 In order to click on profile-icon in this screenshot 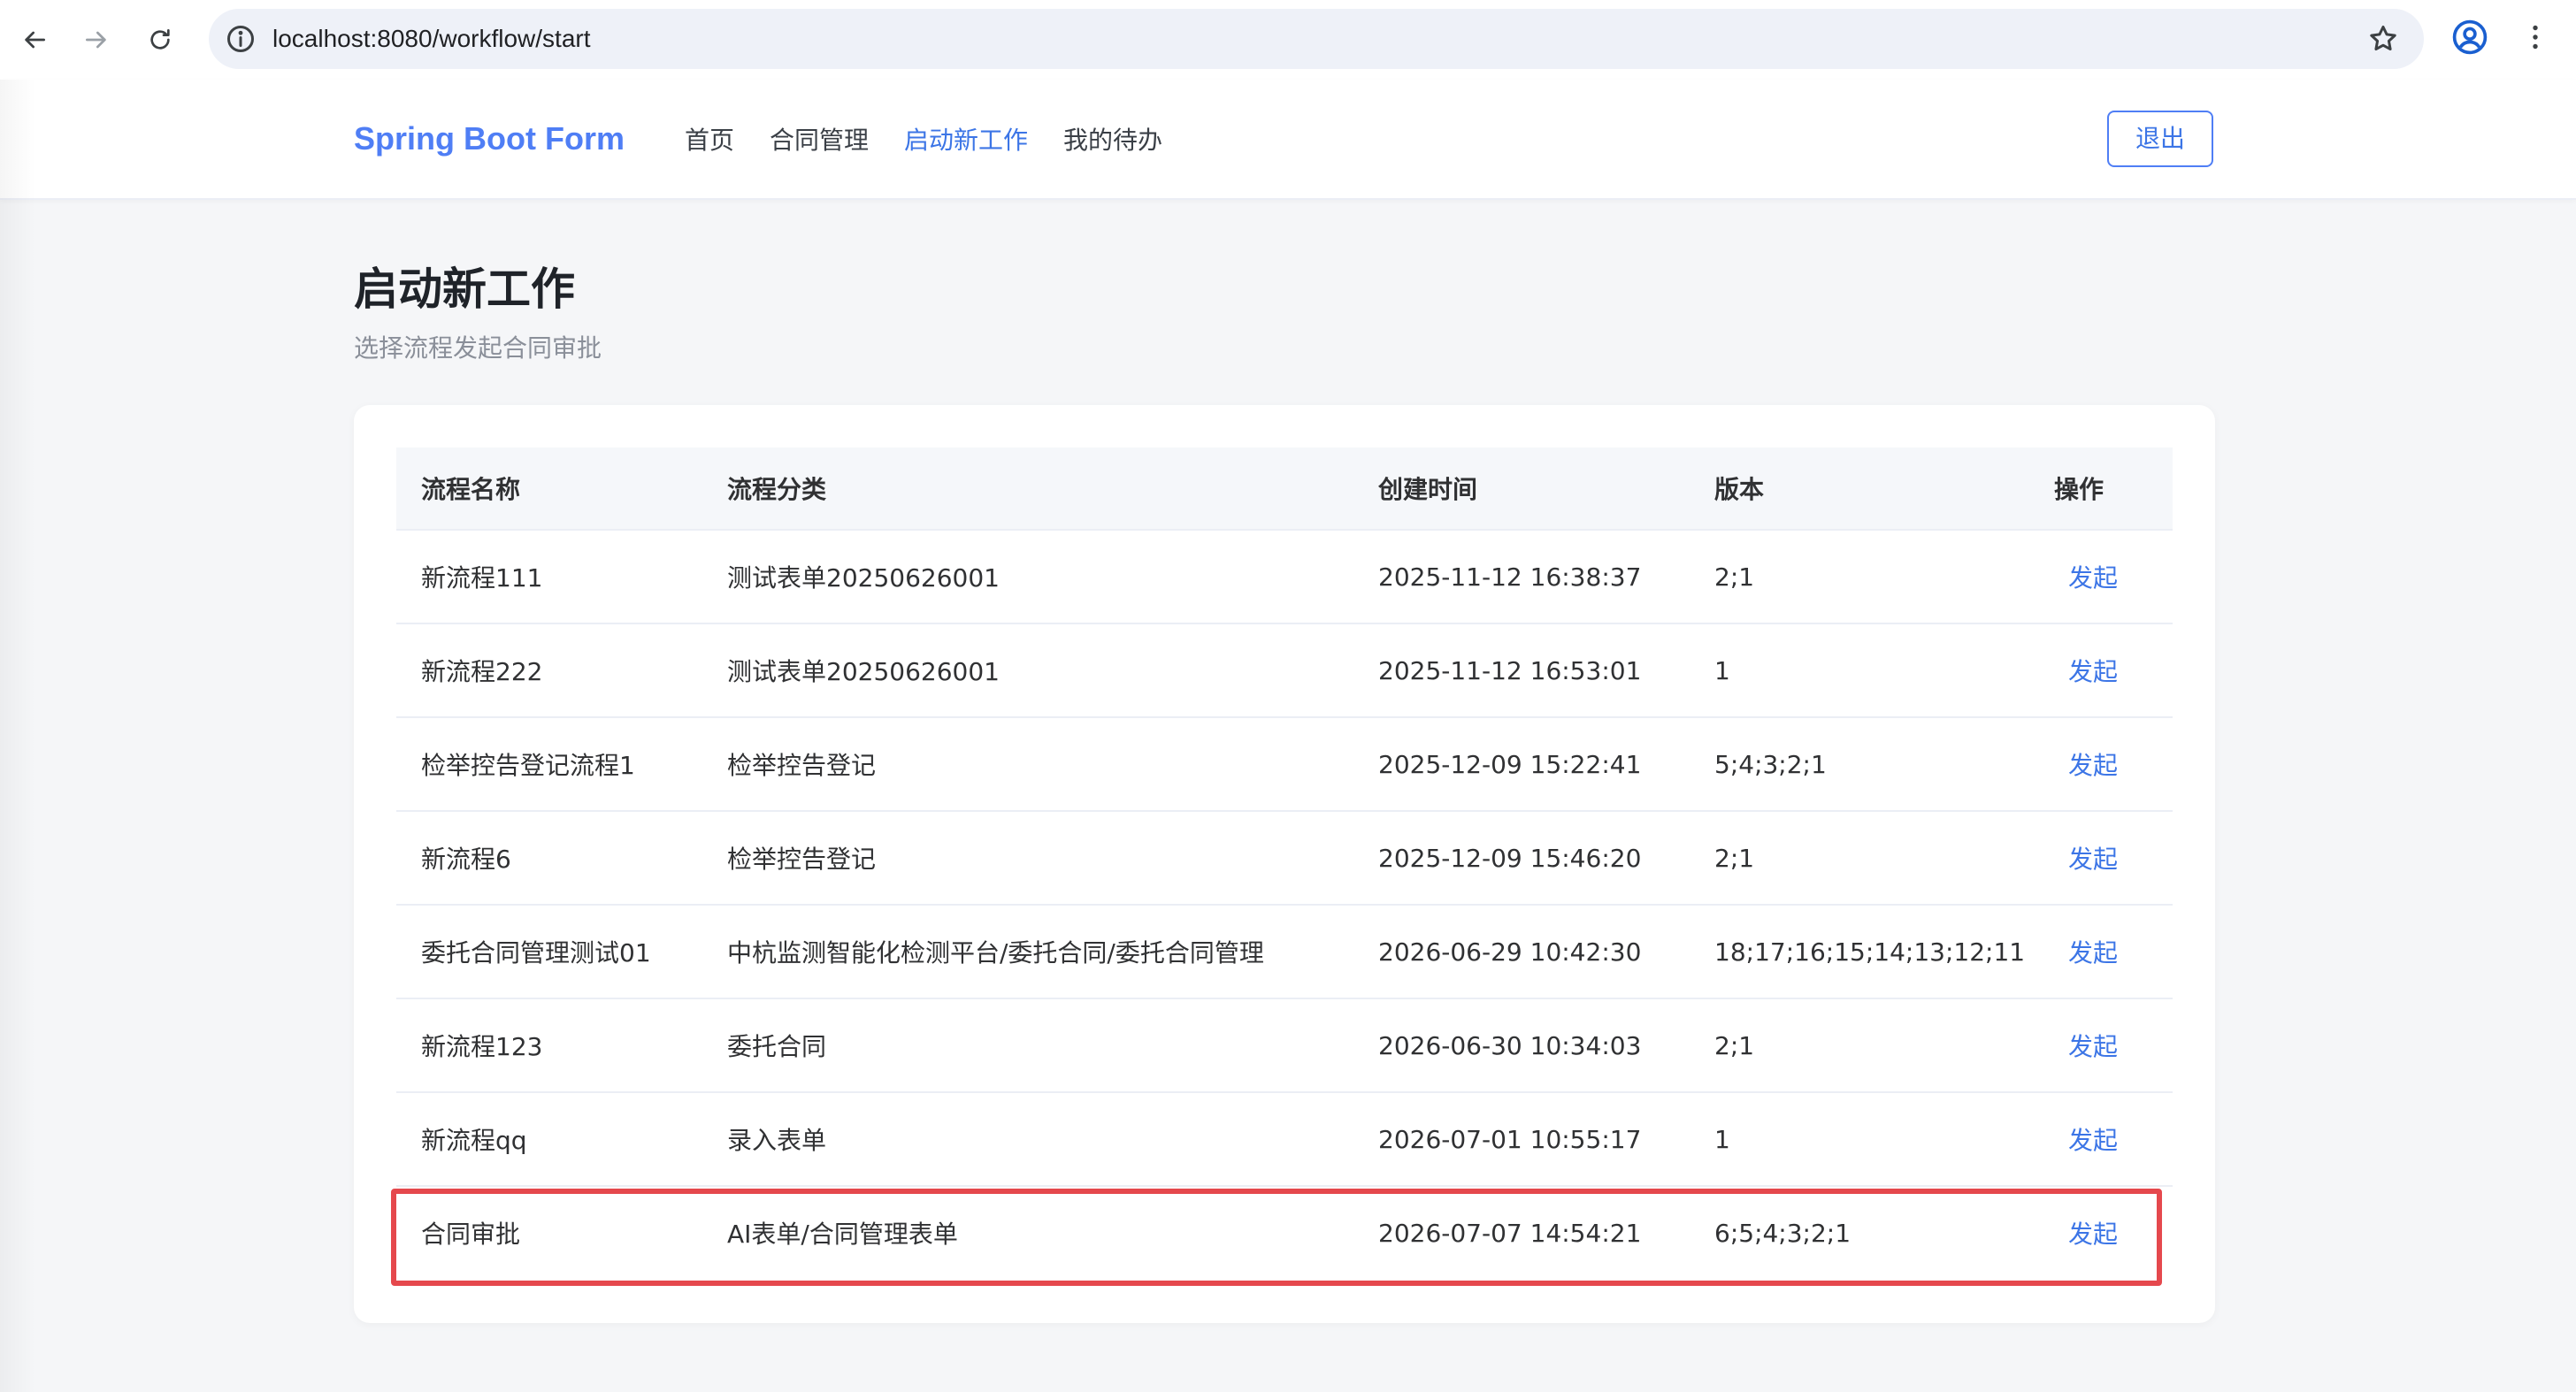, I will do `click(2469, 37)`.